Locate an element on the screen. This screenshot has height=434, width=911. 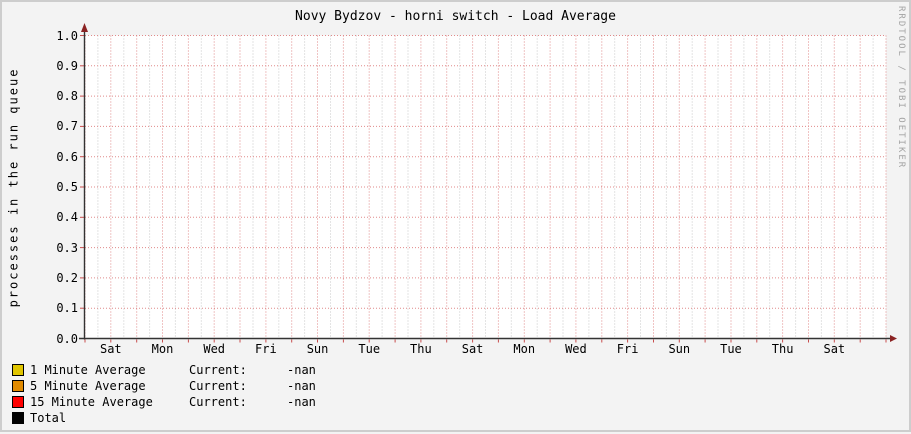
y-tick-label: 0.3 is located at coordinates (67, 247).